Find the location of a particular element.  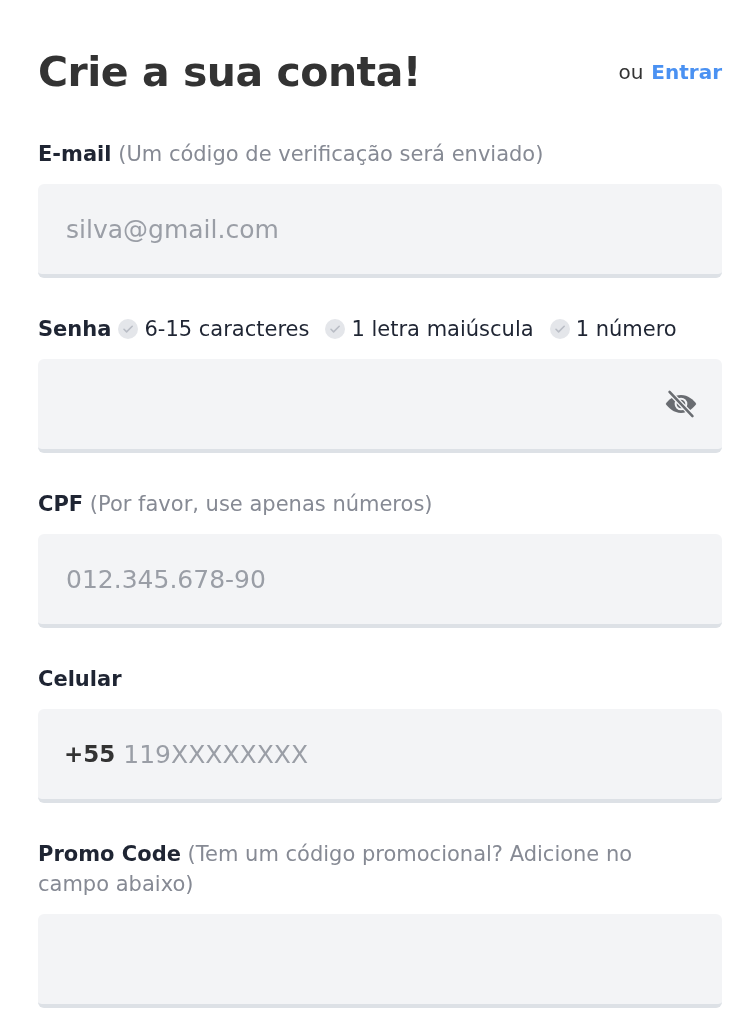

input-field: 012.345.678-90 is located at coordinates (380, 581).